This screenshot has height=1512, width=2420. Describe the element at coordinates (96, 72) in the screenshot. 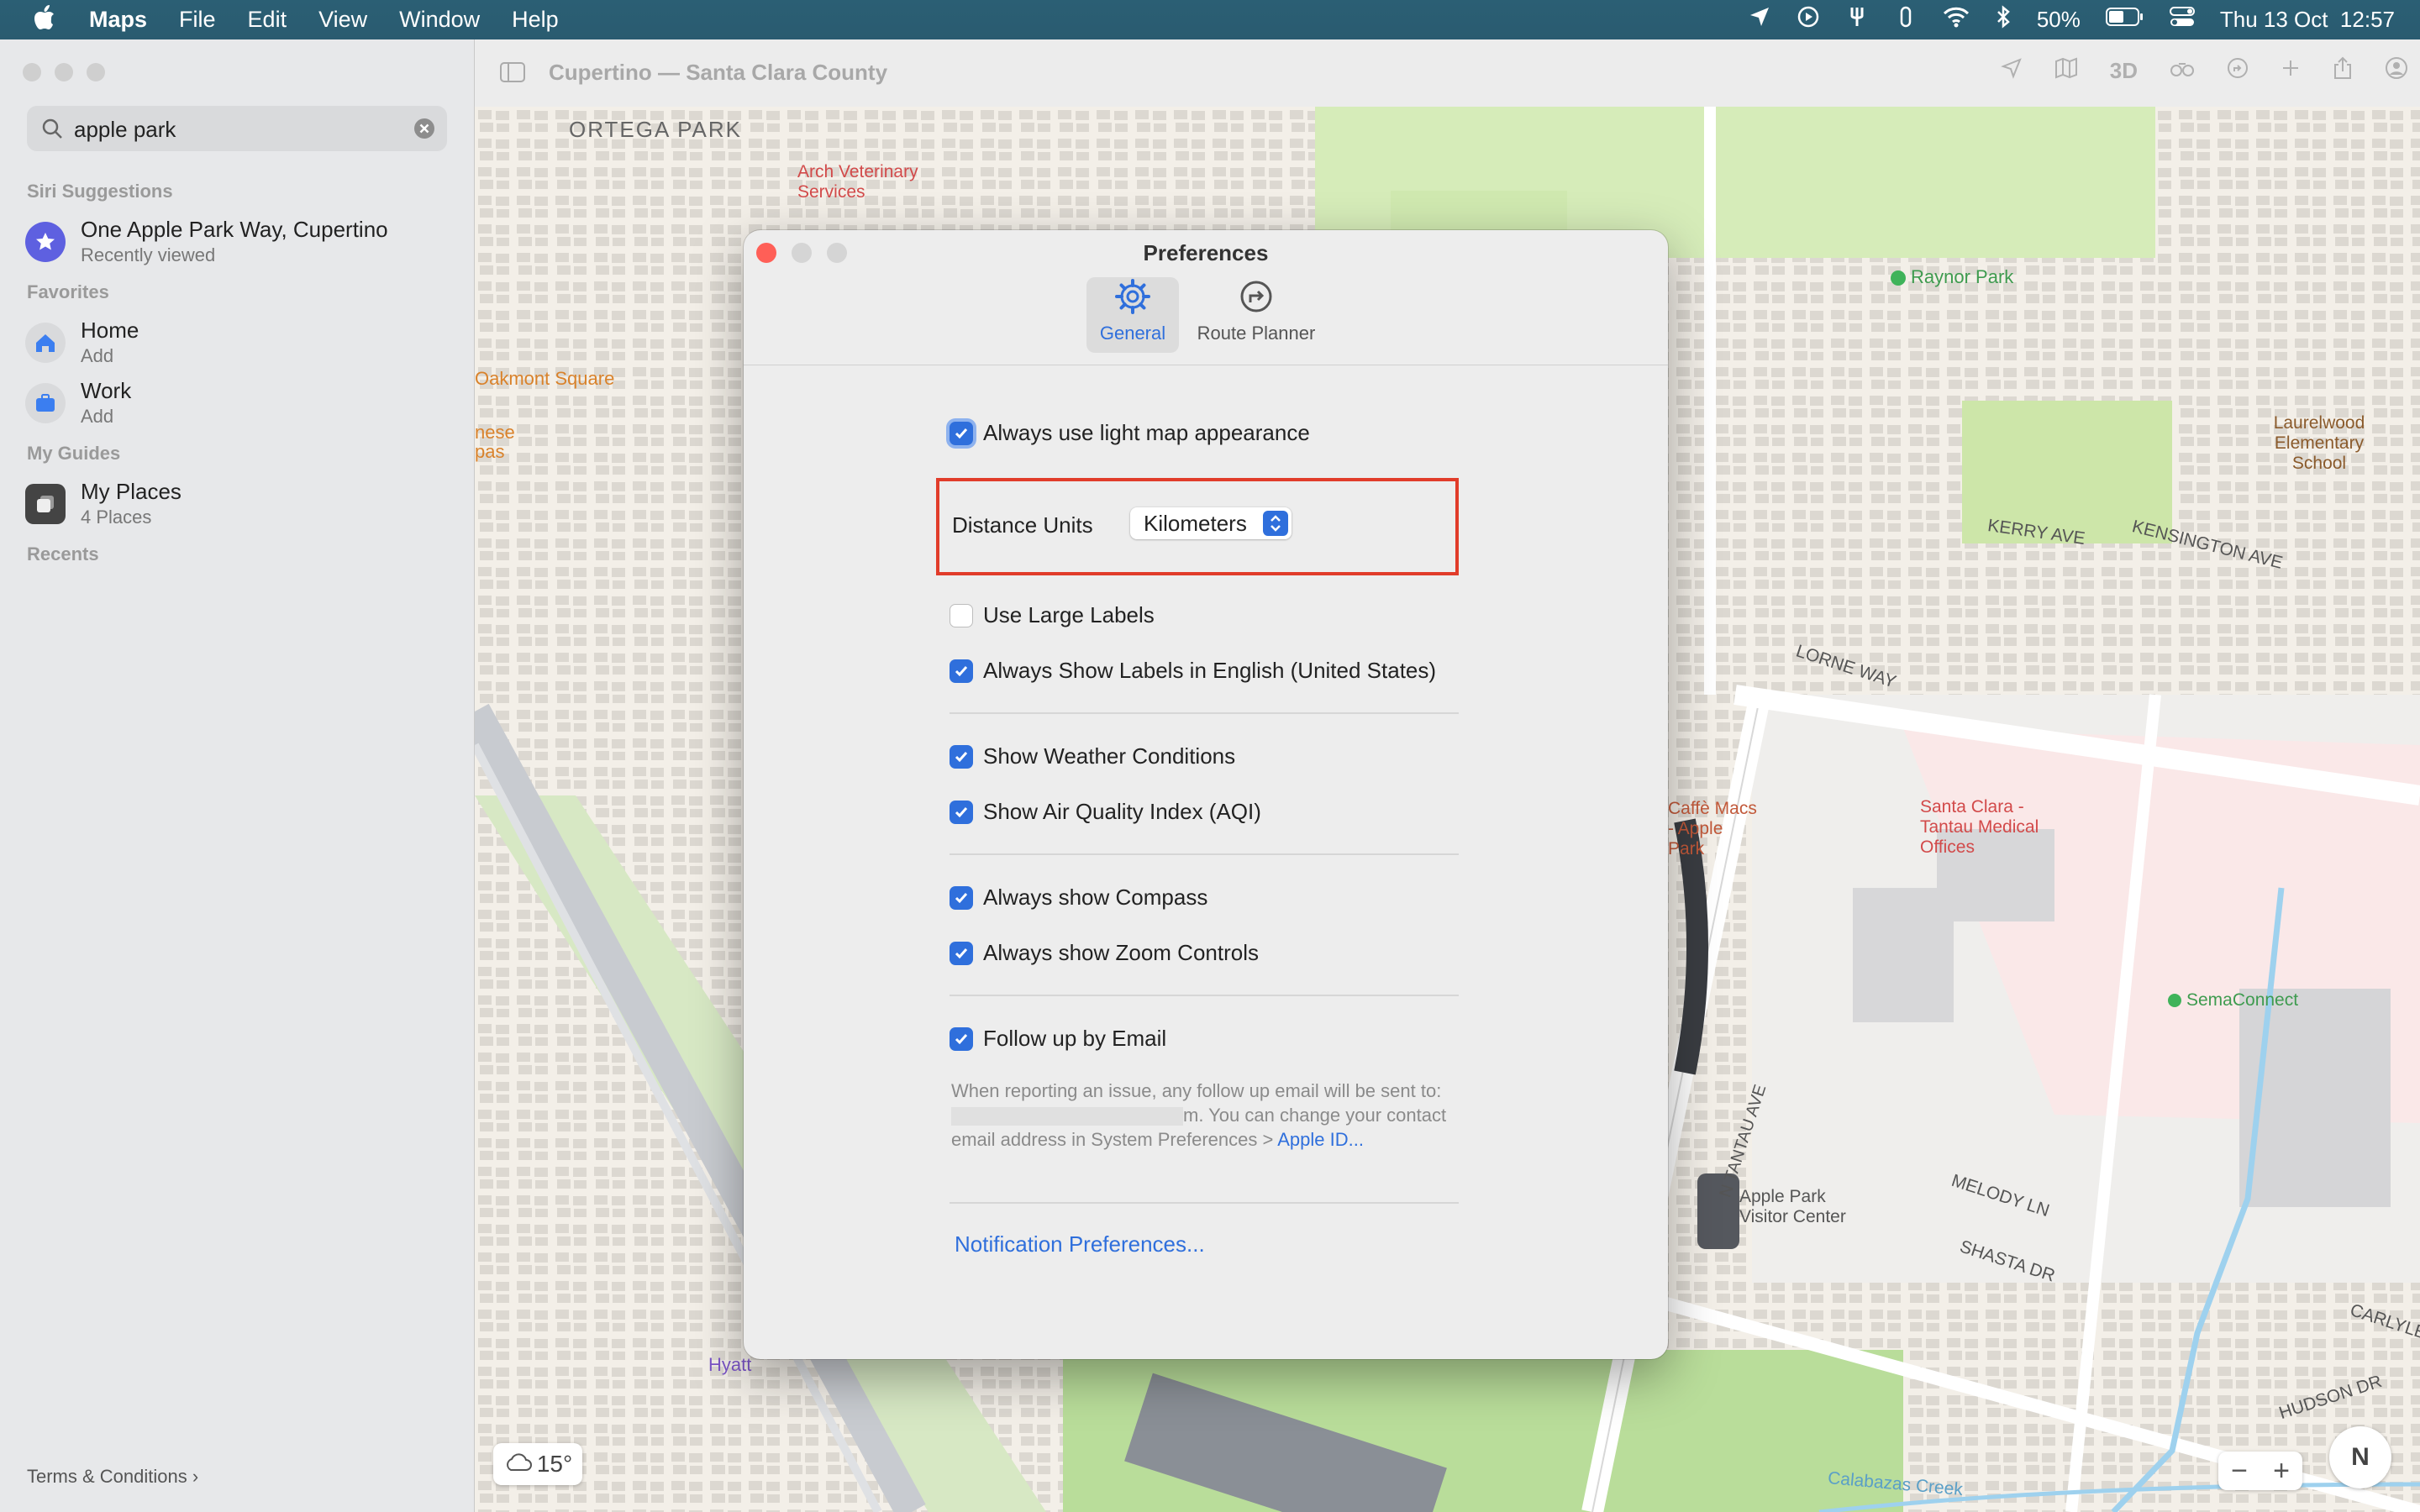

I see `zoom-window-button` at that location.